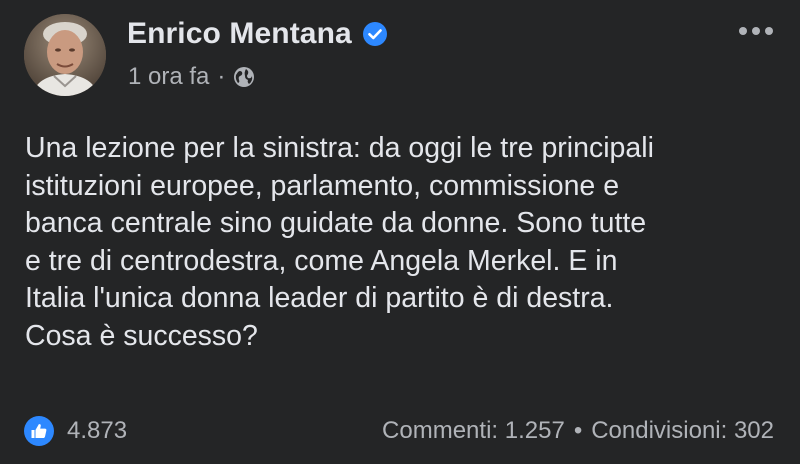 The width and height of the screenshot is (800, 464). I want to click on more-options-button, so click(756, 31).